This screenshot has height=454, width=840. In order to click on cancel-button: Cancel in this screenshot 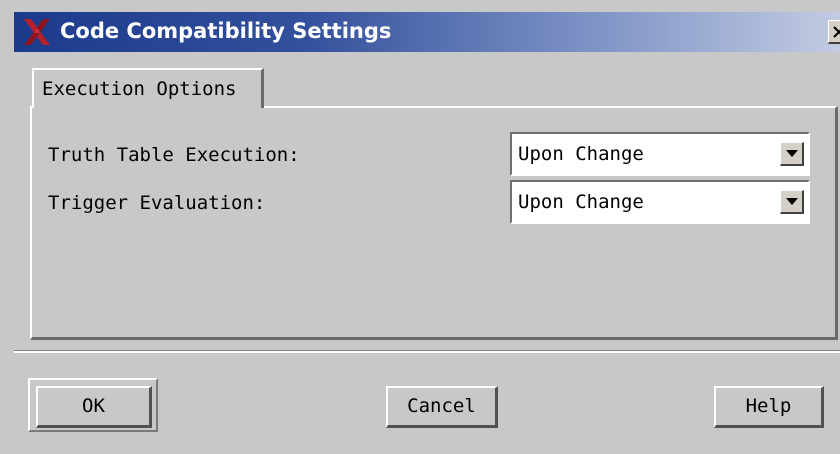, I will do `click(442, 407)`.